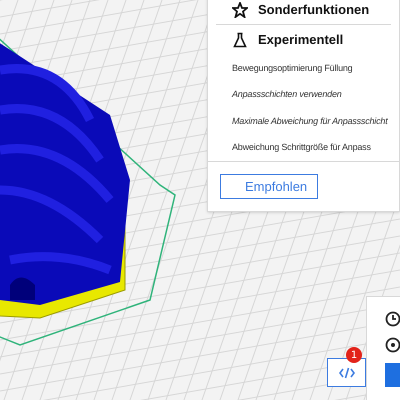 The height and width of the screenshot is (400, 400). Describe the element at coordinates (240, 40) in the screenshot. I see `flask-icon` at that location.